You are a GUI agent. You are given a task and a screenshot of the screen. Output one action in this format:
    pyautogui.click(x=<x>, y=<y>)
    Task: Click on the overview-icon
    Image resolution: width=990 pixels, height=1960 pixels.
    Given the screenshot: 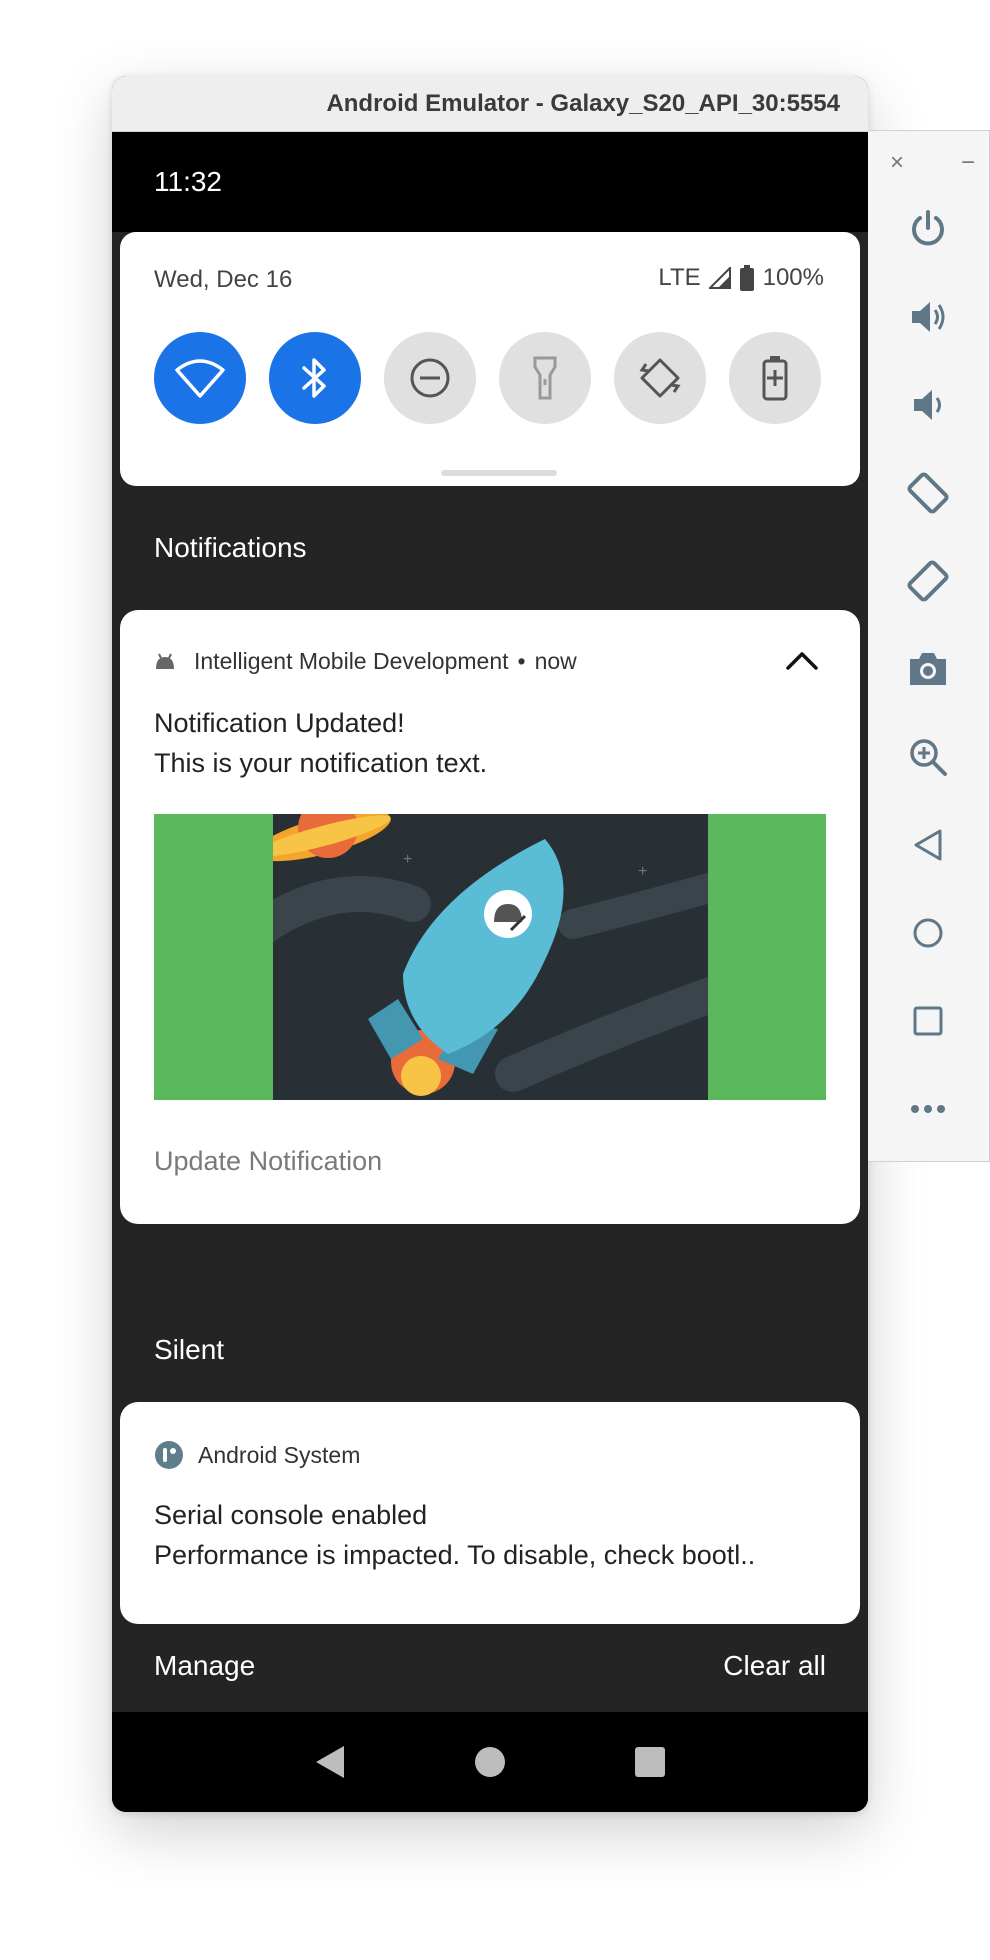 What is the action you would take?
    pyautogui.click(x=928, y=1021)
    